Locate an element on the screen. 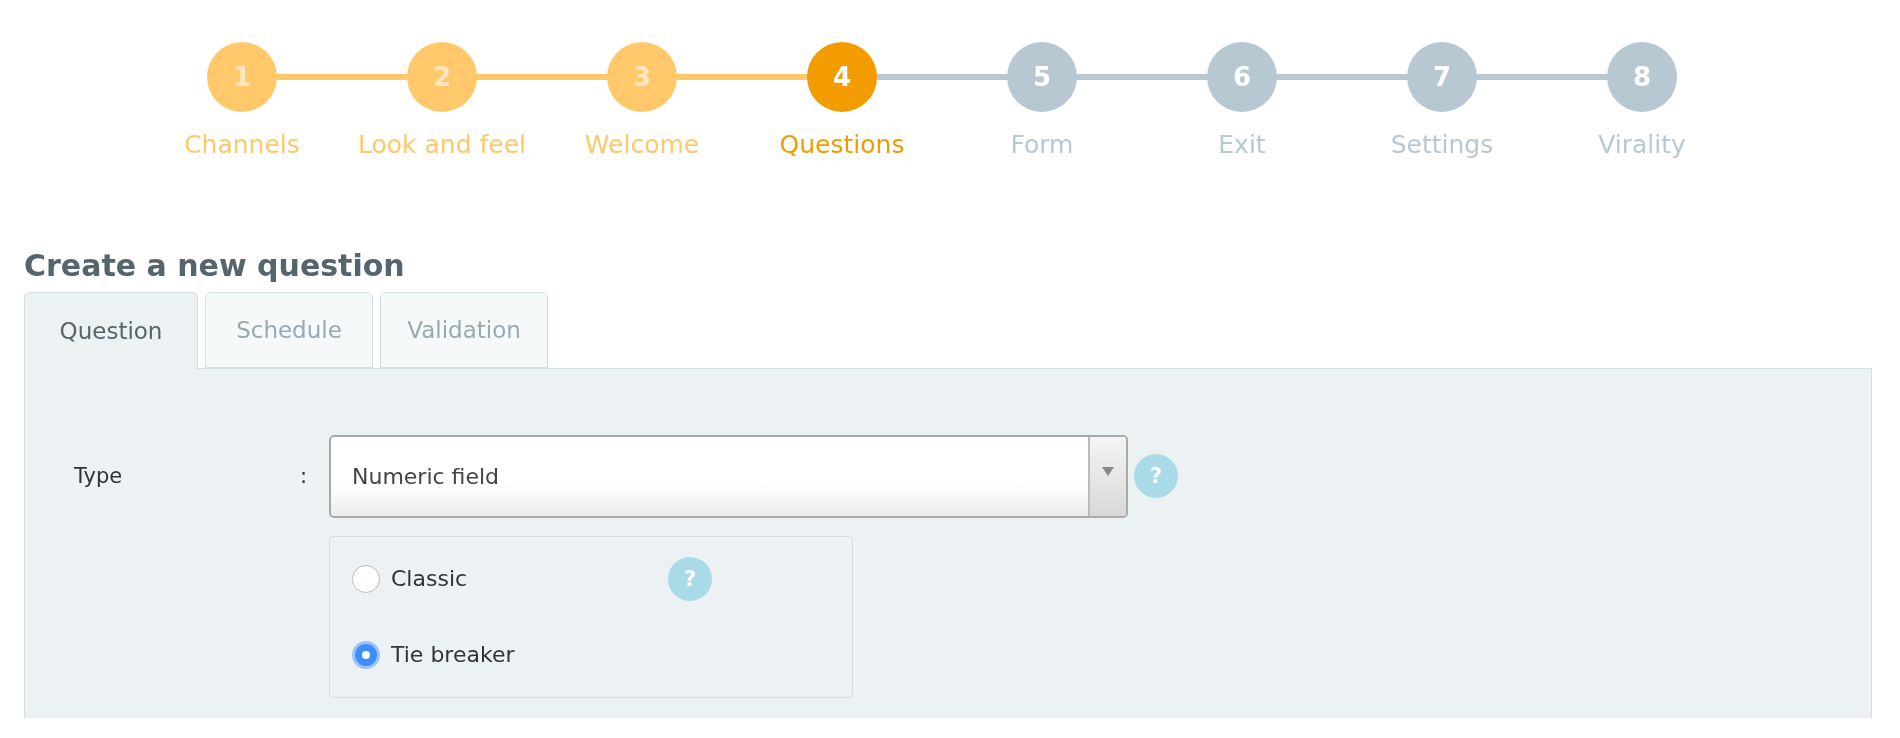 The height and width of the screenshot is (738, 1900). step-label: Form is located at coordinates (1042, 144).